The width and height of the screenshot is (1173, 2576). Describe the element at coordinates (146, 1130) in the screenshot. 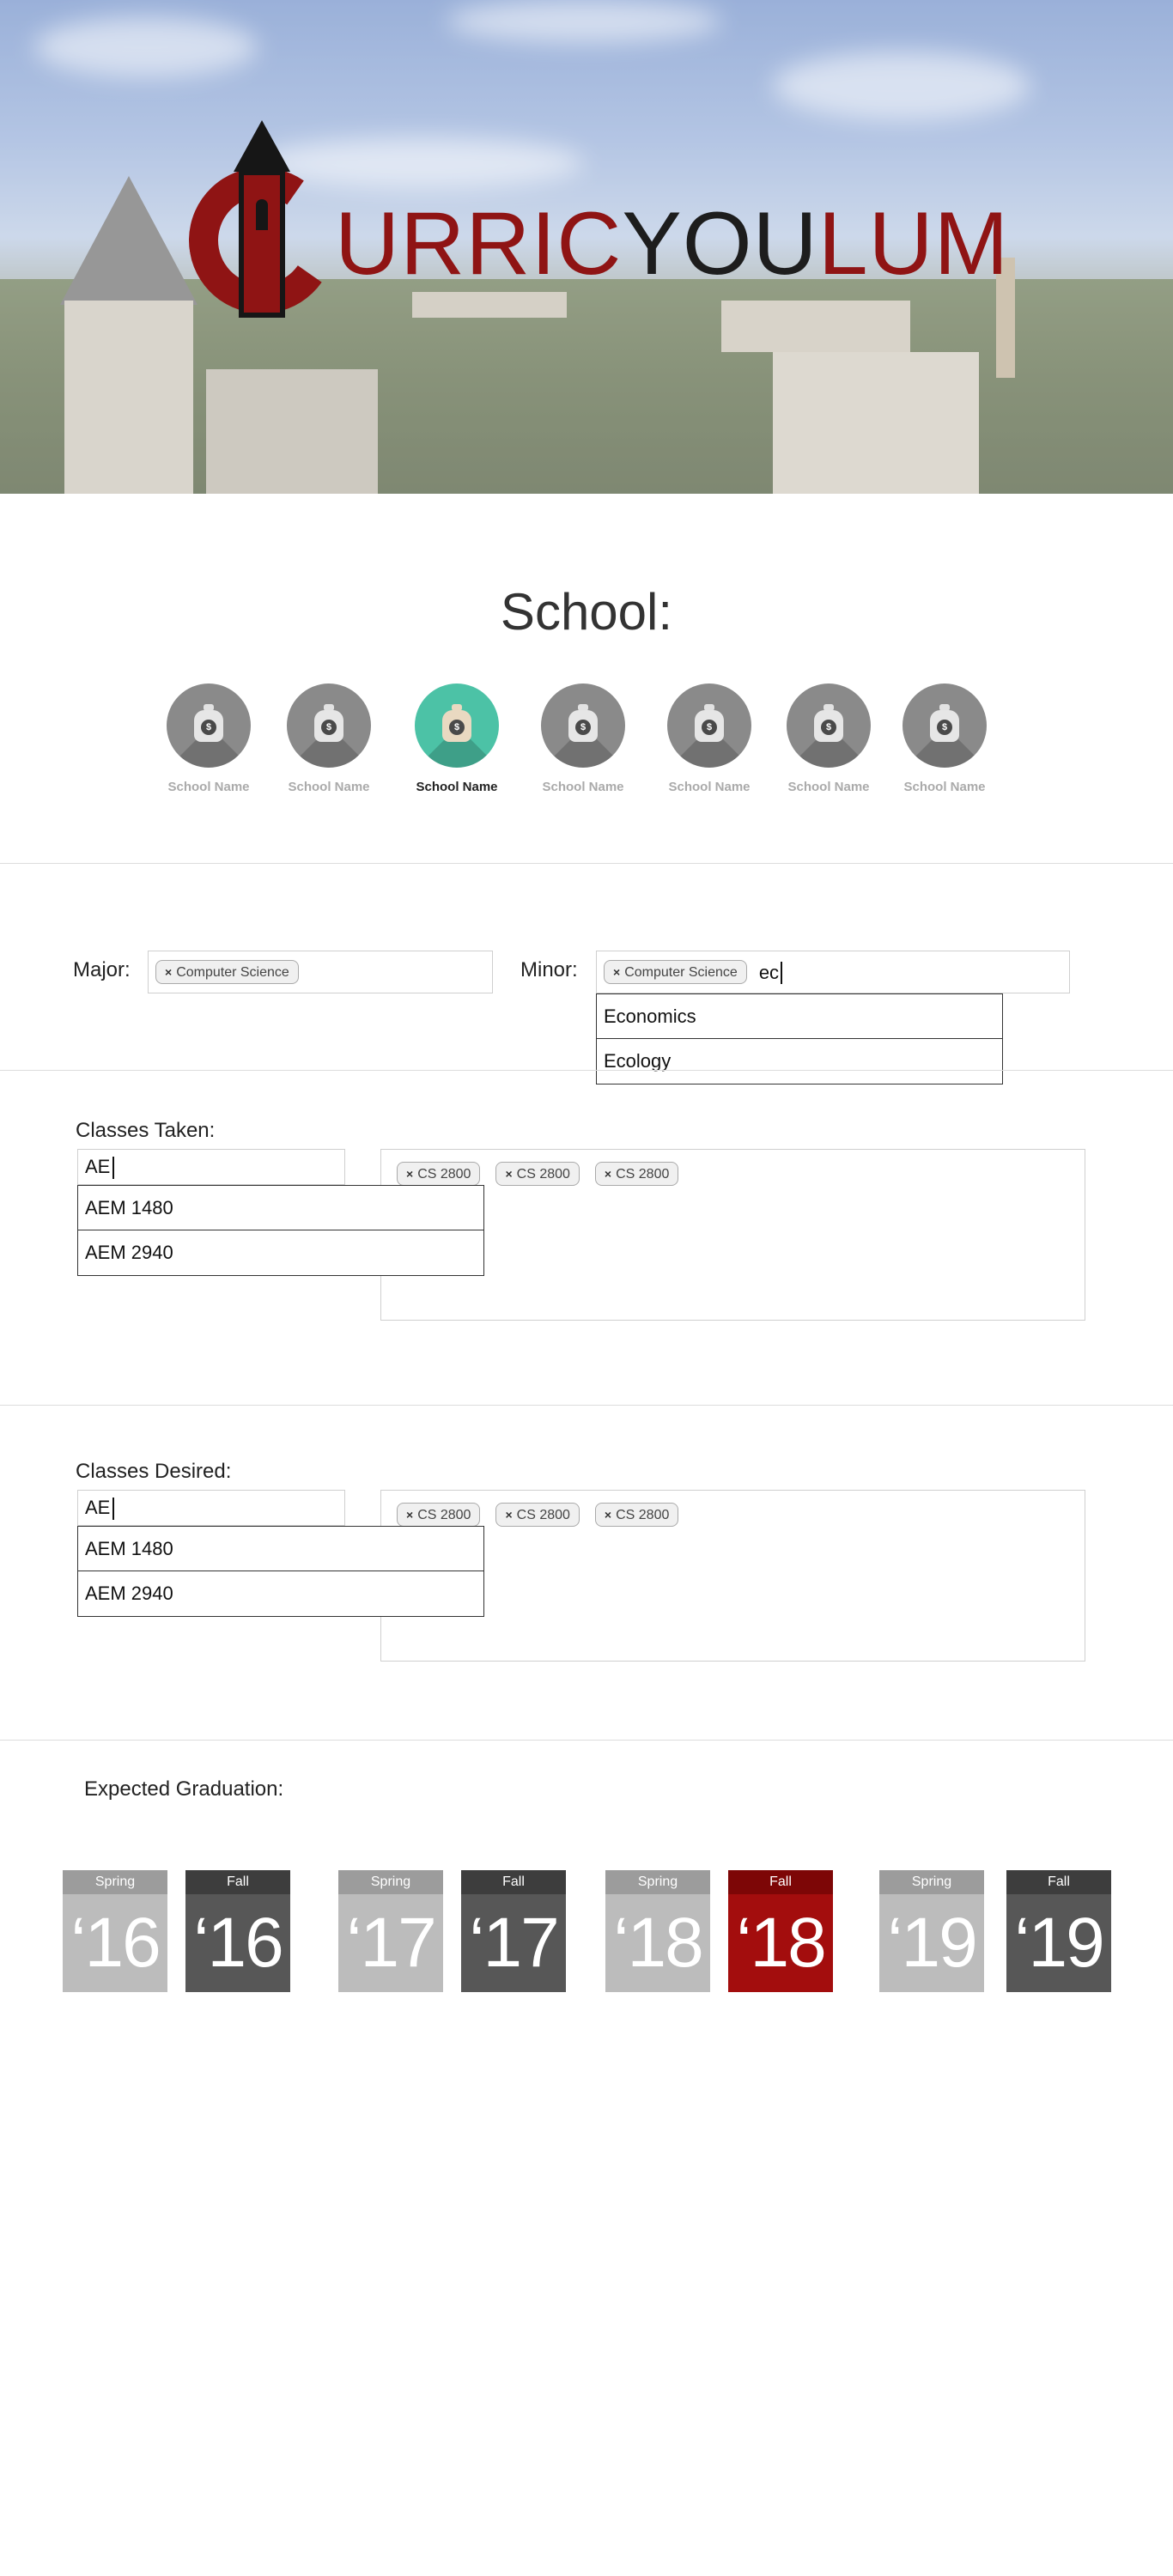

I see `classes-taken-label: Classes Taken:` at that location.